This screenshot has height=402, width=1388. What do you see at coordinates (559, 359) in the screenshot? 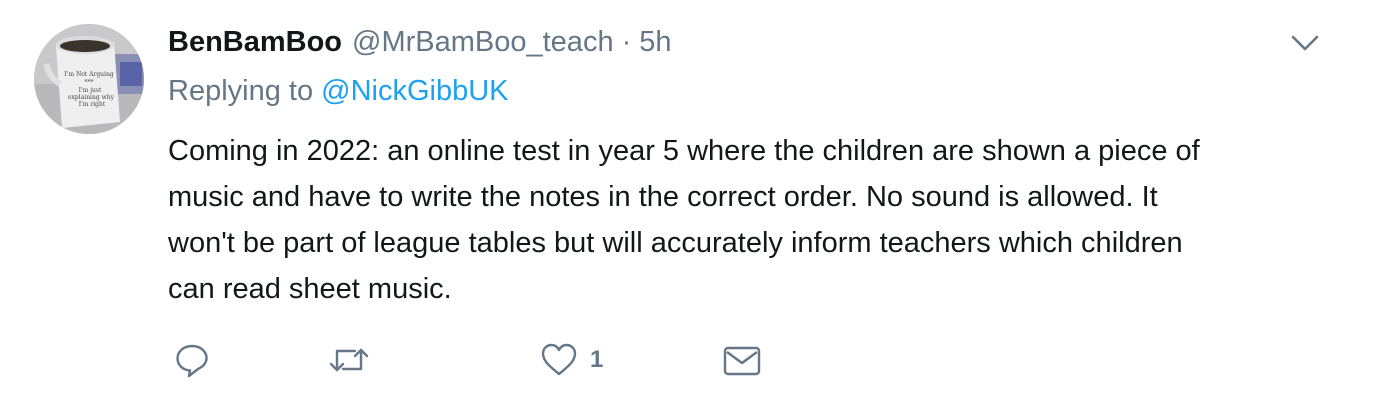
I see `heart-icon` at bounding box center [559, 359].